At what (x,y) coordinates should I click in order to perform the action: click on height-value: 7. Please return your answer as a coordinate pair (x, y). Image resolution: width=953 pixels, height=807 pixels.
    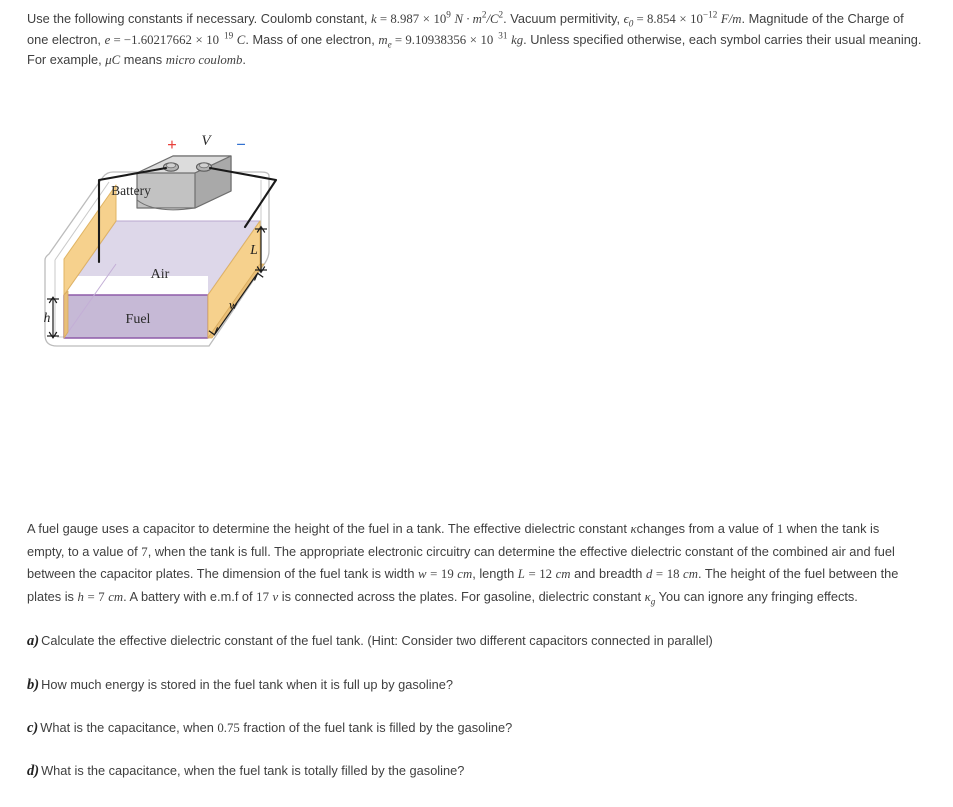
    Looking at the image, I should click on (101, 596).